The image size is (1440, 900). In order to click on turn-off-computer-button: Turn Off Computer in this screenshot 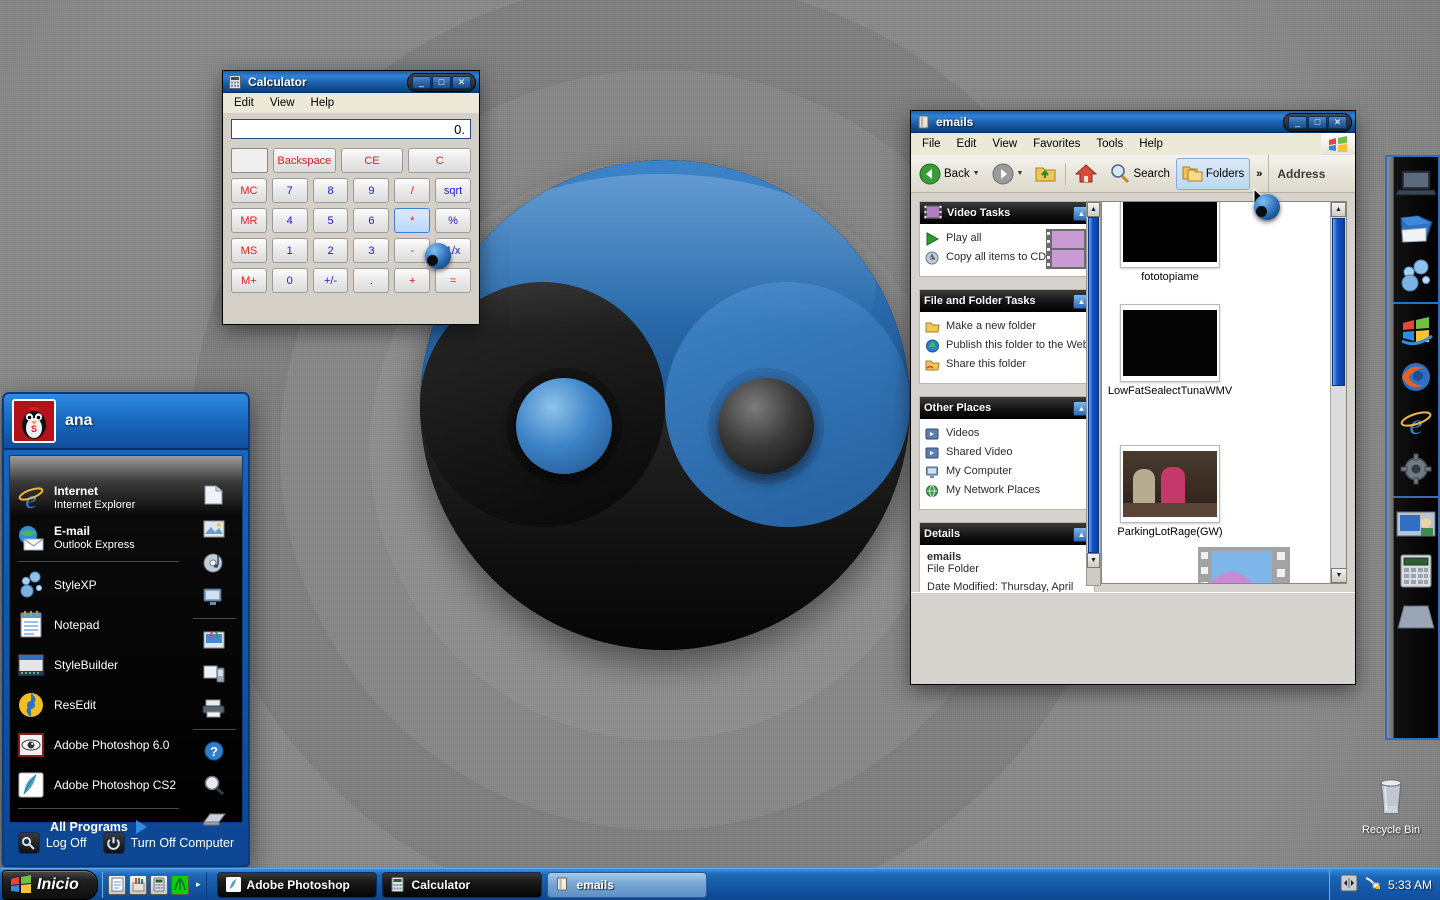, I will do `click(168, 843)`.